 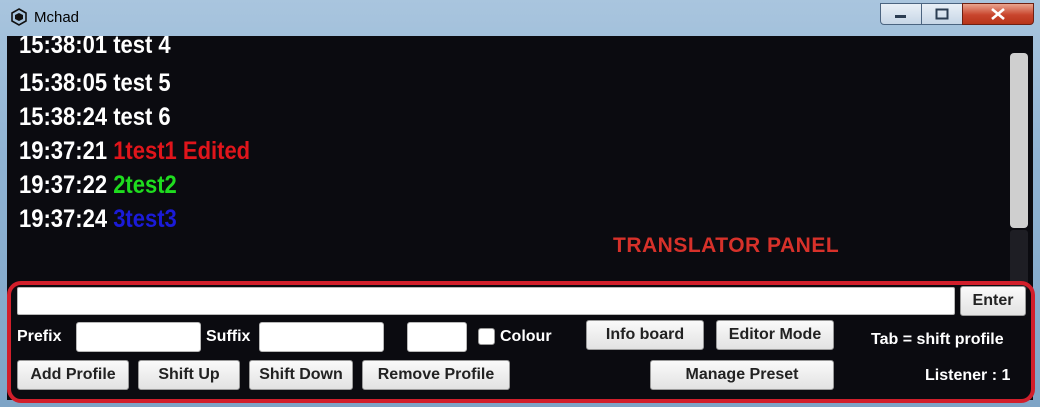 I want to click on log-time: 19:37:22, so click(x=63, y=185).